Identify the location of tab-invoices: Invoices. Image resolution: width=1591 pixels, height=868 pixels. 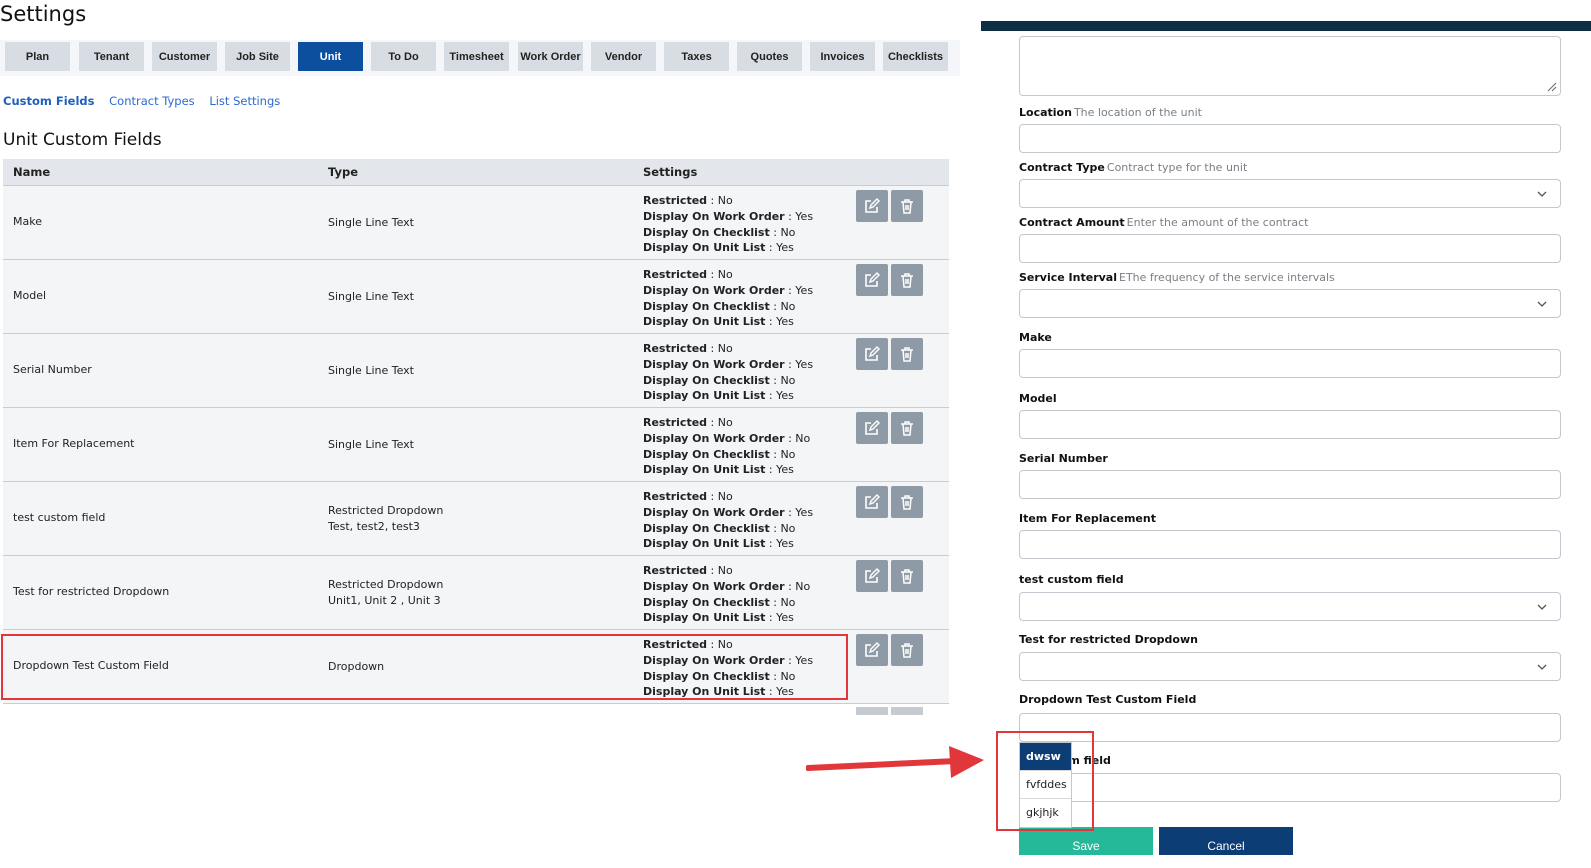
(842, 56).